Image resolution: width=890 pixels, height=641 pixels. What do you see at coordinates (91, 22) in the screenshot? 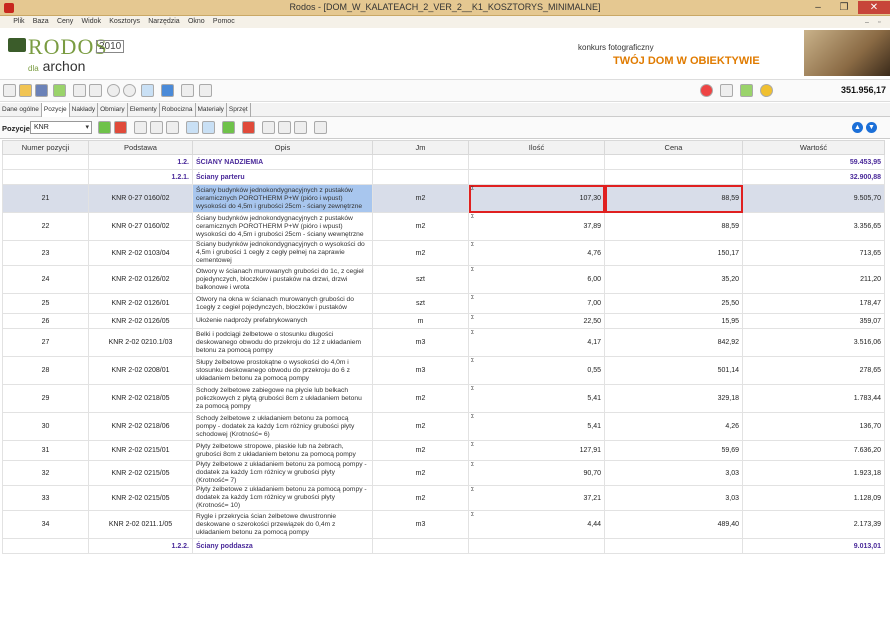
I see `menu-widok: Widok` at bounding box center [91, 22].